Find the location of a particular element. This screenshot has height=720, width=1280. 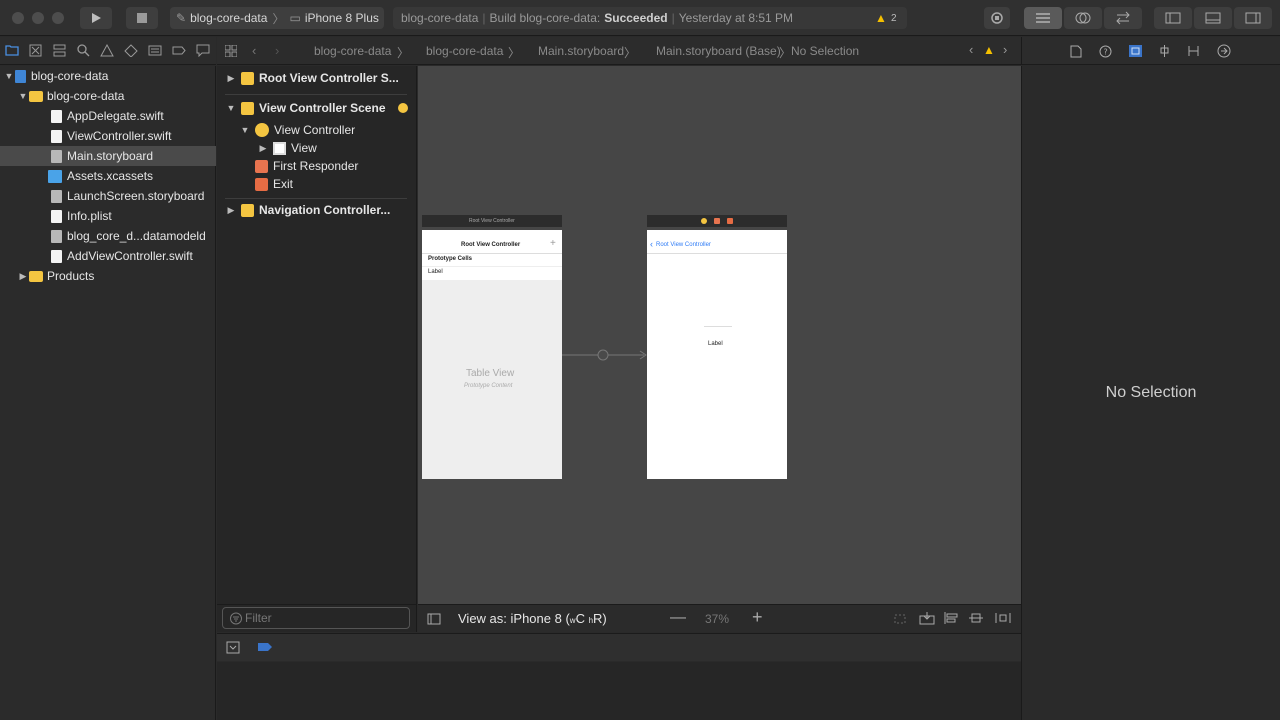

previous-issue-icon: ‹ is located at coordinates (971, 49).